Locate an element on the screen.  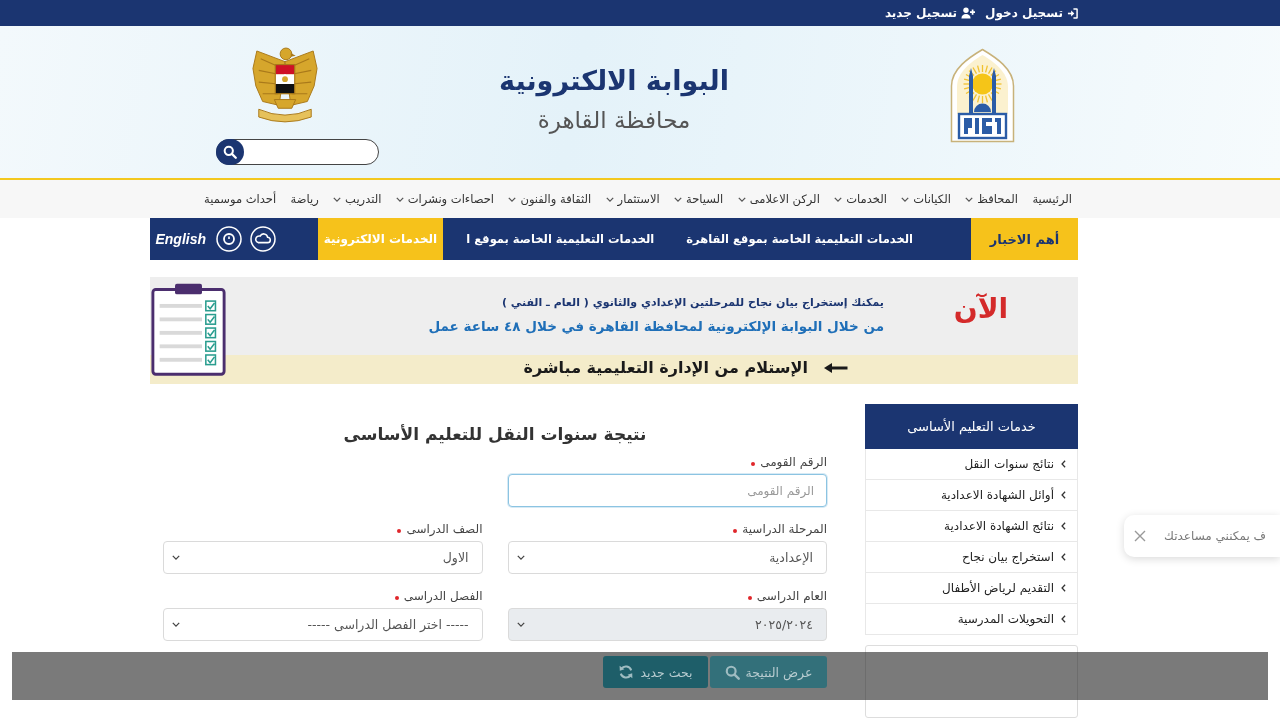
nav-link: أحداث موسمية is located at coordinates (240, 199).